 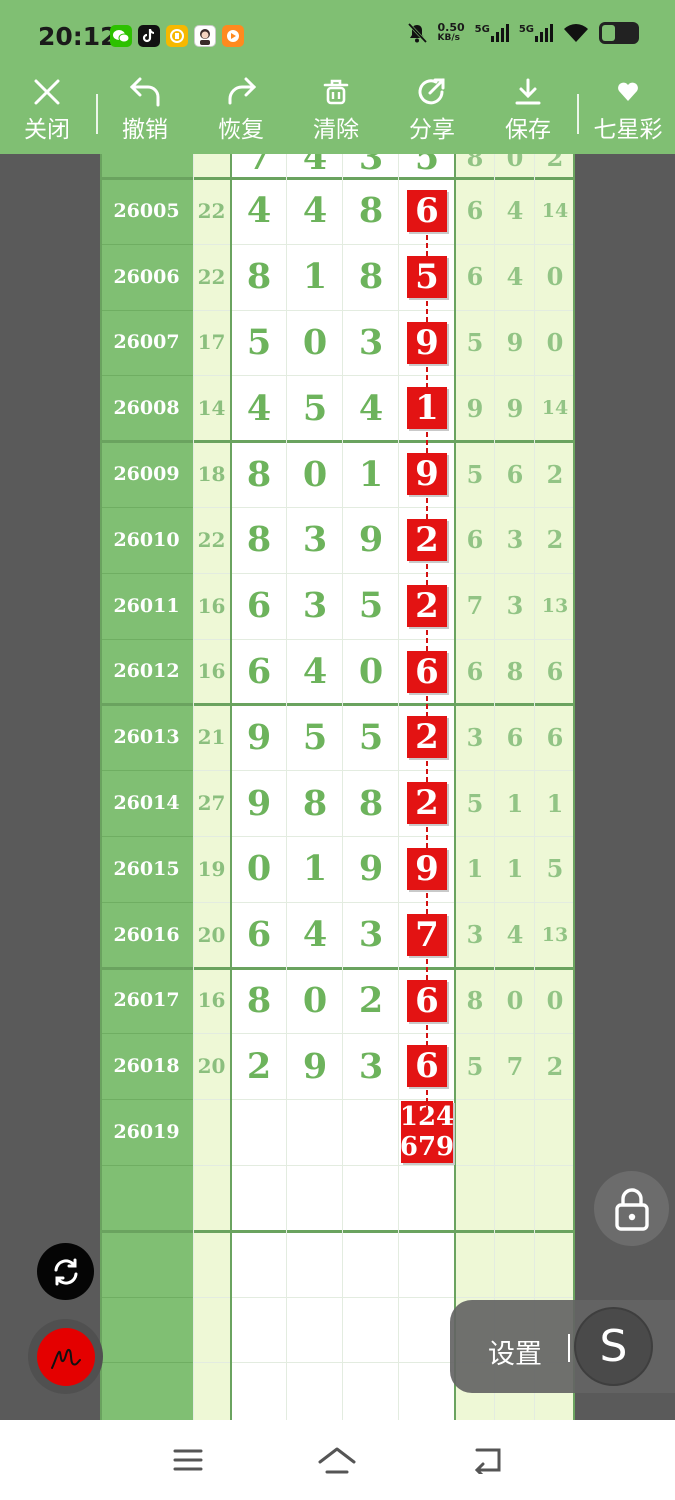 I want to click on issue-number: 26016, so click(x=146, y=934).